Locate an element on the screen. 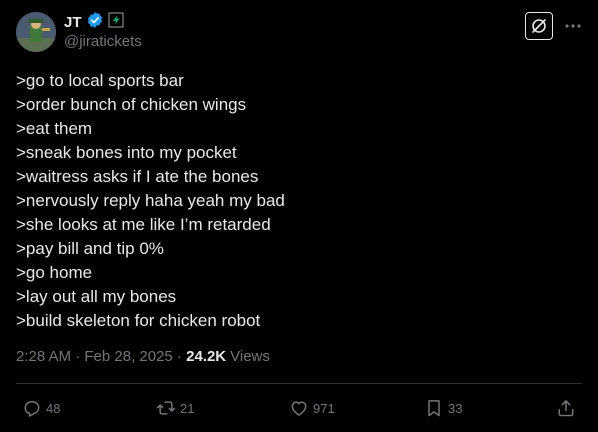  verified-badge-icon is located at coordinates (95, 22).